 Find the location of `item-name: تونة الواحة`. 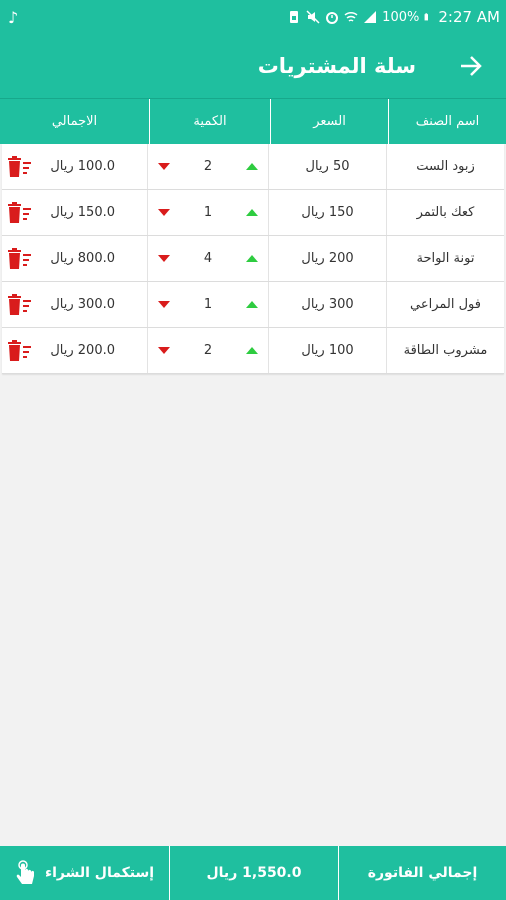

item-name: تونة الواحة is located at coordinates (445, 258).